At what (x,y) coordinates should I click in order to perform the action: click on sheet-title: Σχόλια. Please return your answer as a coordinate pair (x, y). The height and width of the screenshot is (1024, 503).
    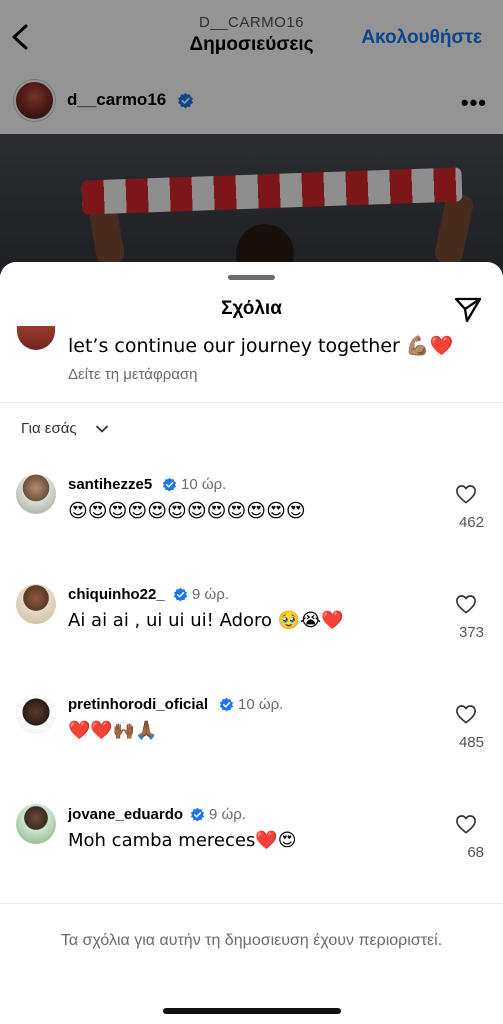
    Looking at the image, I should click on (251, 308).